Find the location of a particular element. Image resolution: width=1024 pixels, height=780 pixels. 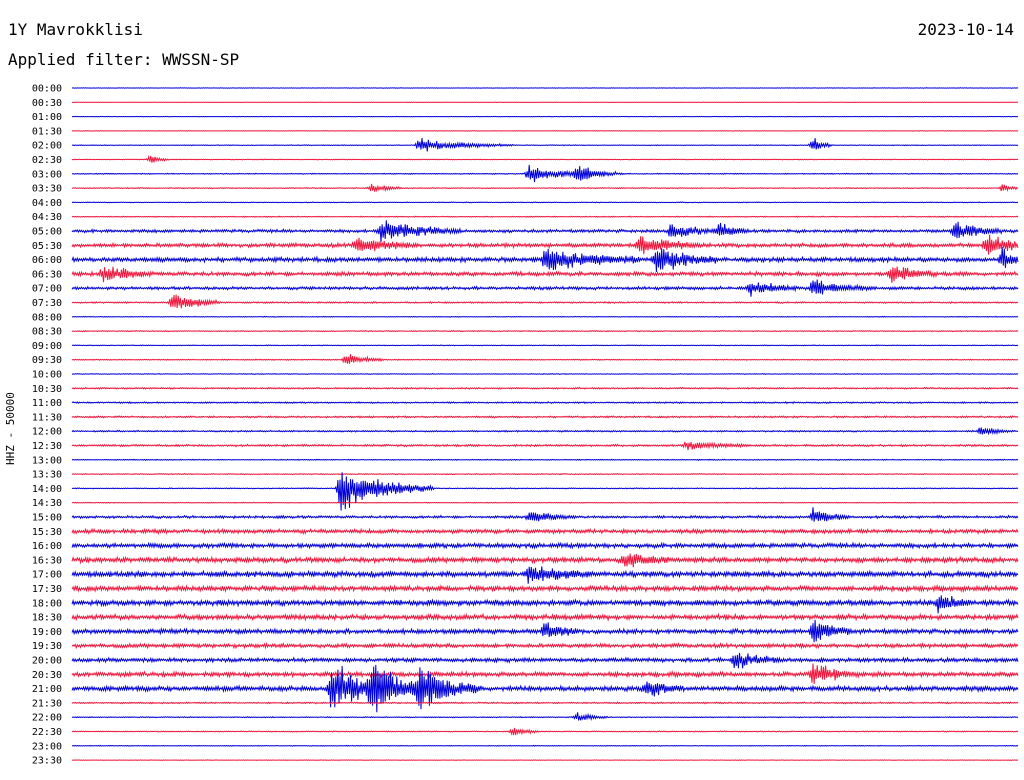

time-label: 17:30 is located at coordinates (47, 589).